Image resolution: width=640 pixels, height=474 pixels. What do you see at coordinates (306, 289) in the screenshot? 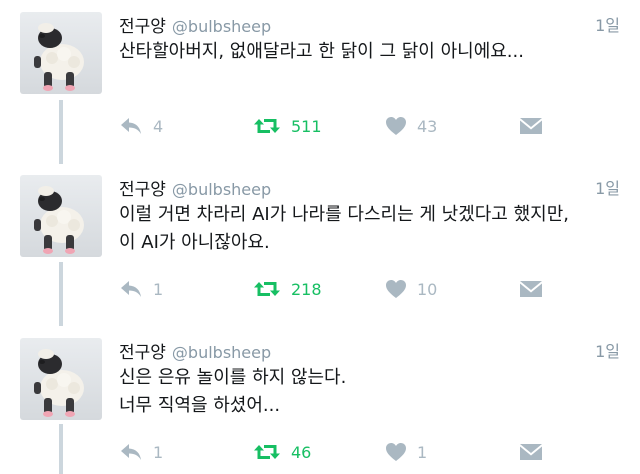
I see `retweet-count: 218` at bounding box center [306, 289].